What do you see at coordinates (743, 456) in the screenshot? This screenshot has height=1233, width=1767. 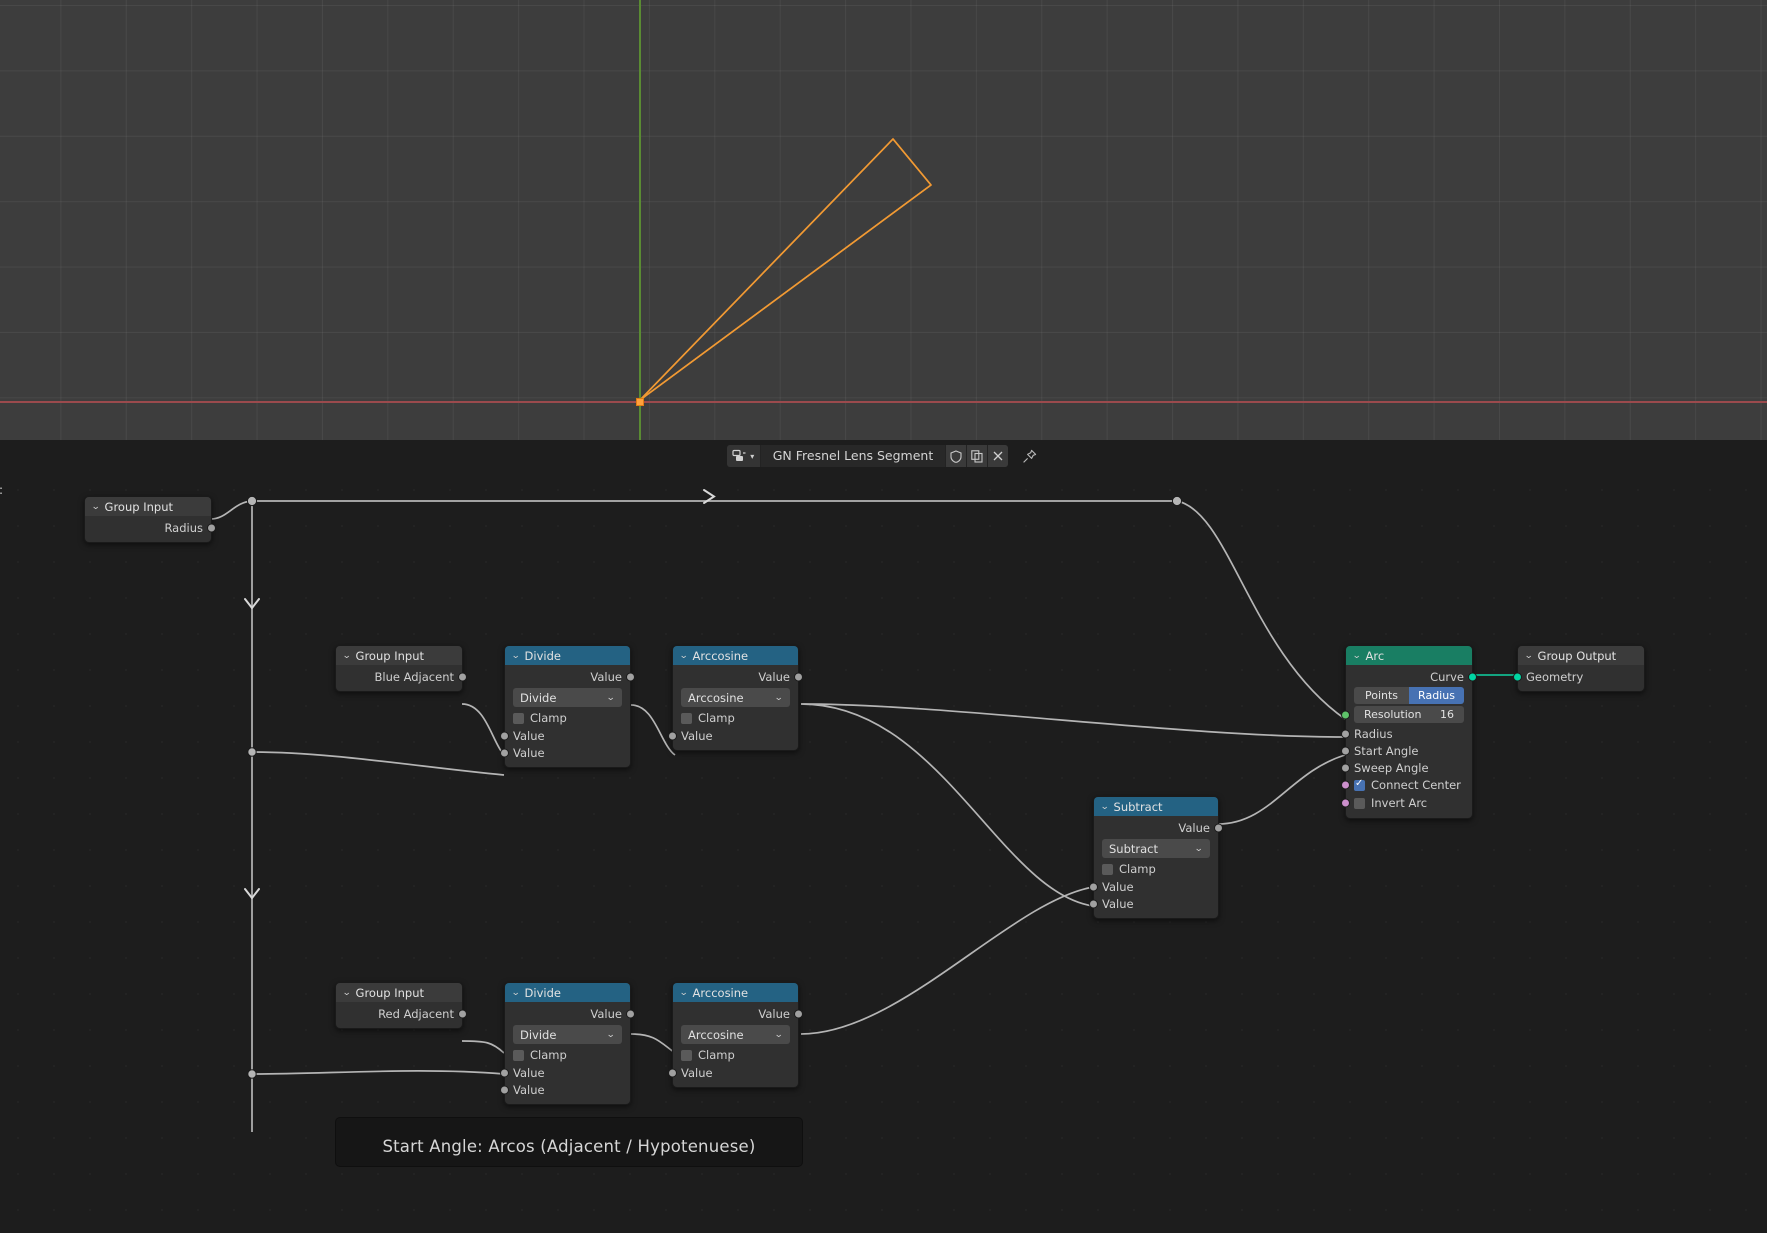 I see `node-tree-icon: ▾` at bounding box center [743, 456].